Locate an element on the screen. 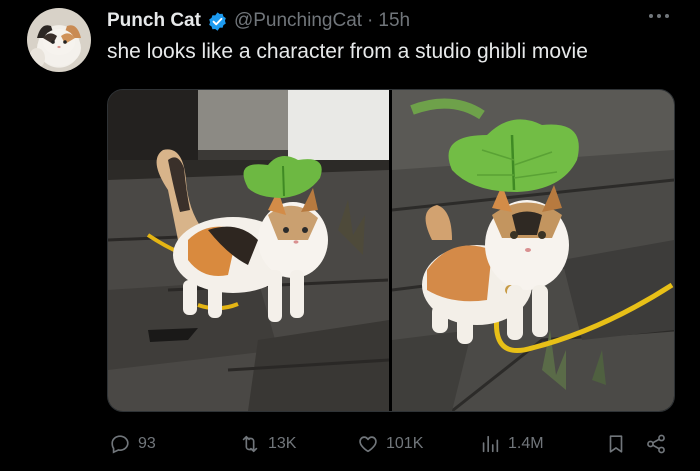 Image resolution: width=700 pixels, height=471 pixels. share-icon is located at coordinates (656, 444).